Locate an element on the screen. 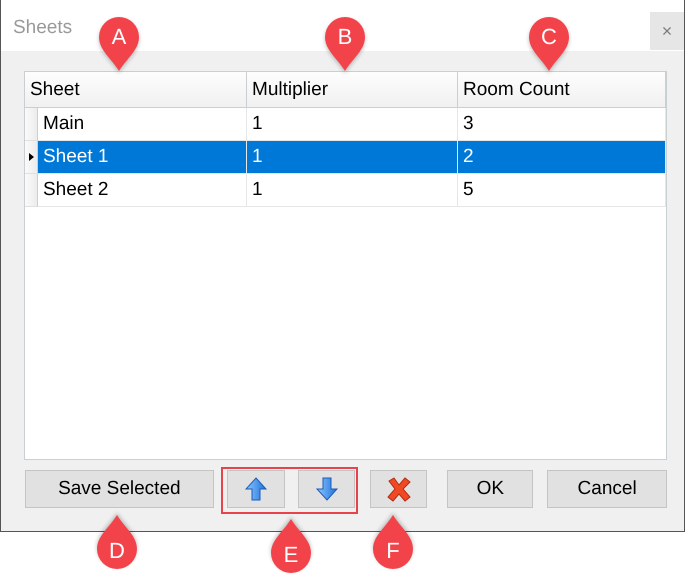 The width and height of the screenshot is (685, 585). dialog-button: Save Selected is located at coordinates (119, 489).